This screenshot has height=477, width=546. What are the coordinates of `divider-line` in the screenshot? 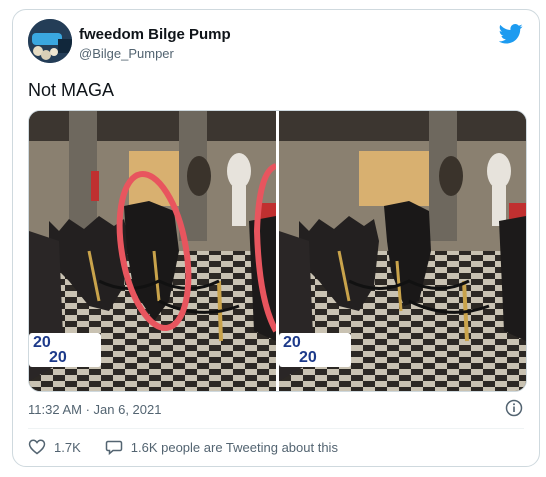 It's located at (276, 428).